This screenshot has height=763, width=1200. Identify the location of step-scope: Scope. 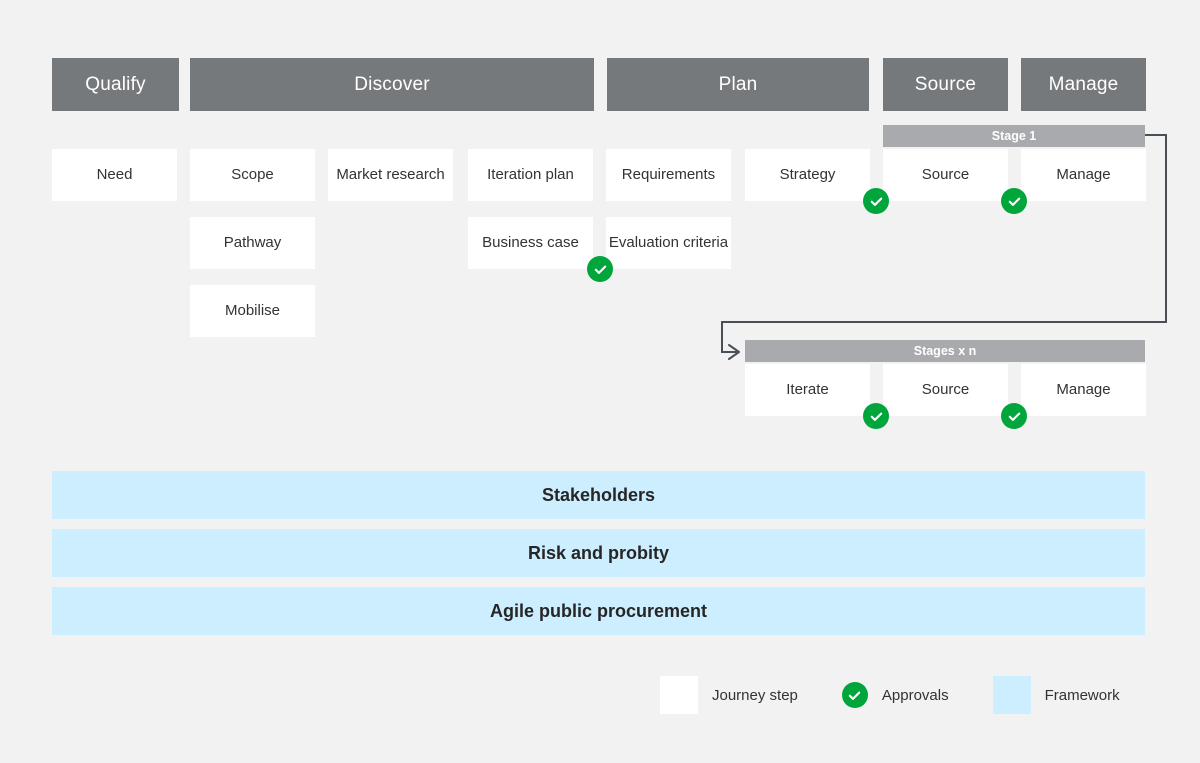
(252, 175).